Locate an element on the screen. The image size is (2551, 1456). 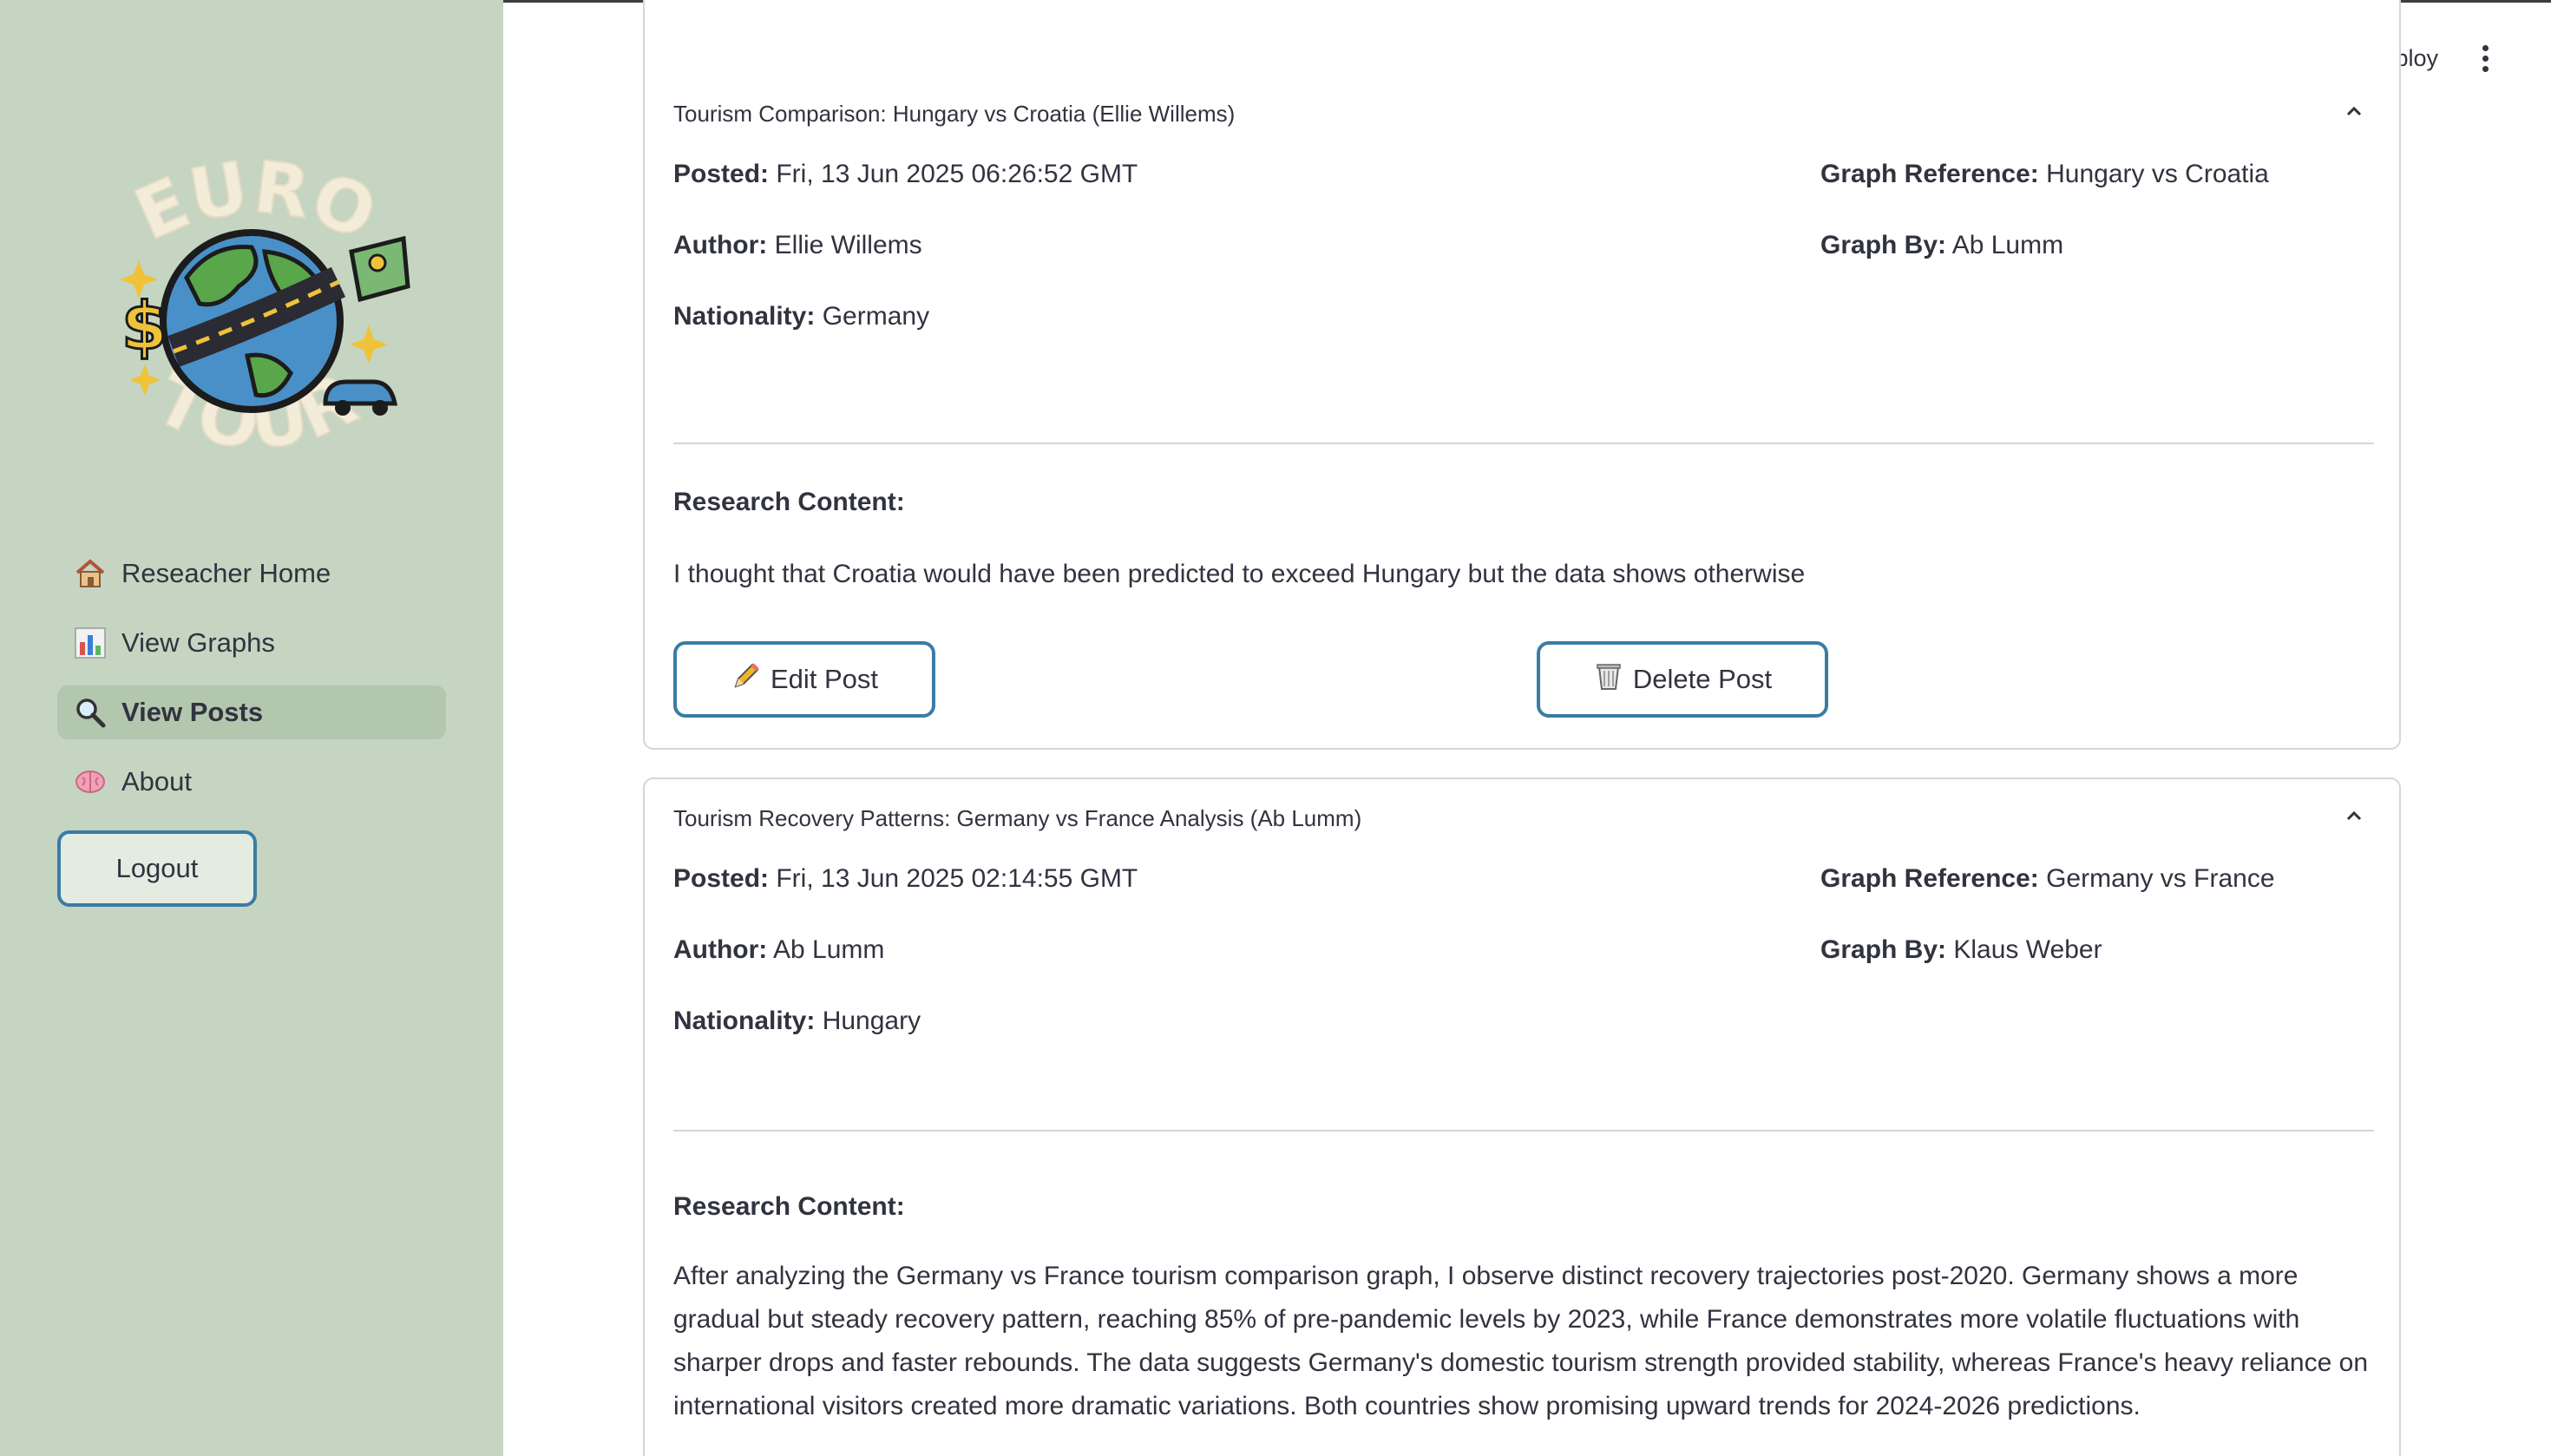
sidebar-item-researcher-home: Reseacher Home is located at coordinates (252, 573).